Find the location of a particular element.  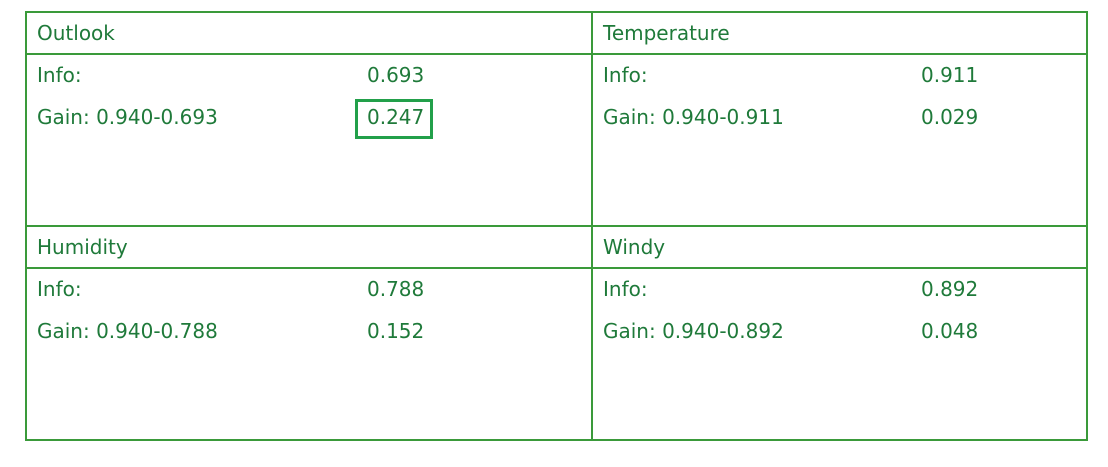

panel-title: Humidity is located at coordinates (309, 248).